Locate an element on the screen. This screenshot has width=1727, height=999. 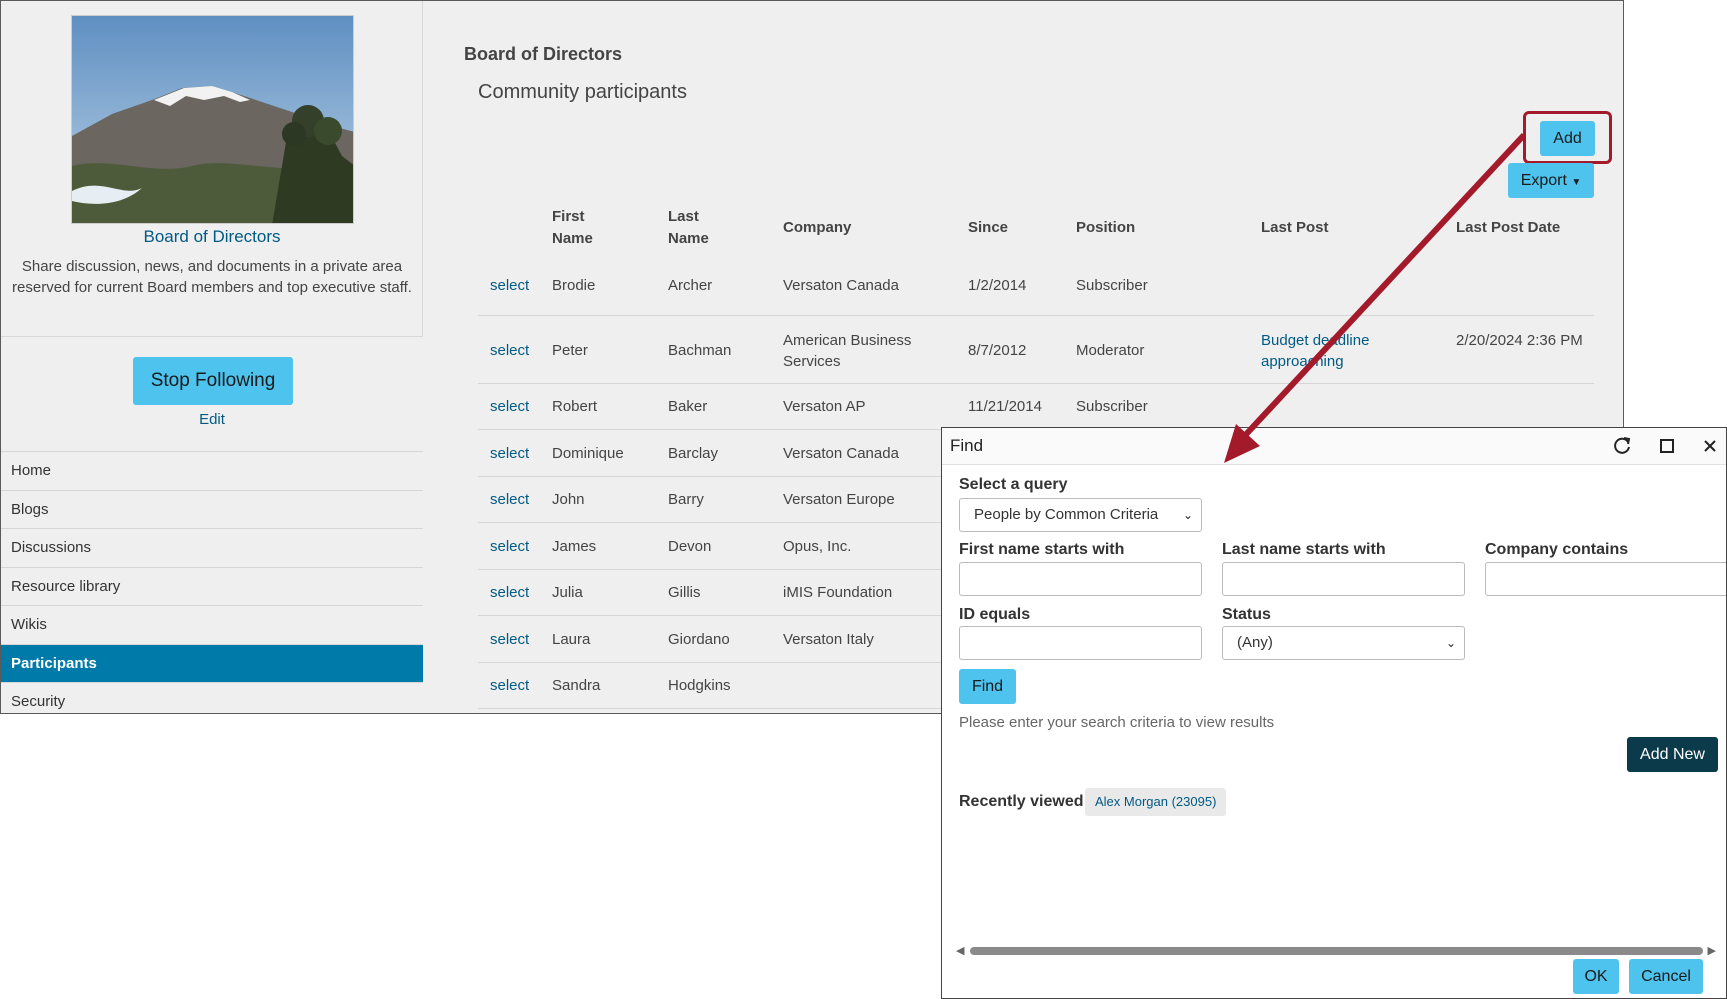
last-name-cell: Bachman is located at coordinates (700, 350).